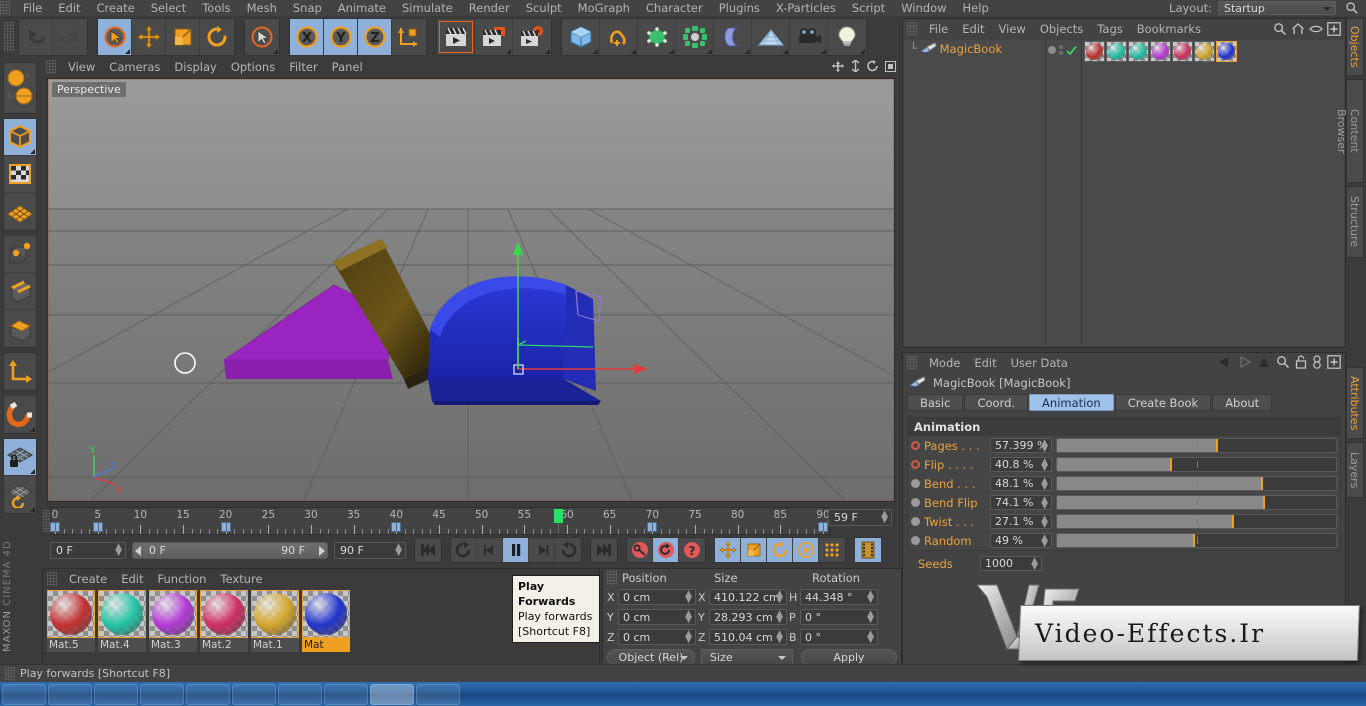 The image size is (1366, 706). I want to click on viewport-menu-view: View, so click(81, 67).